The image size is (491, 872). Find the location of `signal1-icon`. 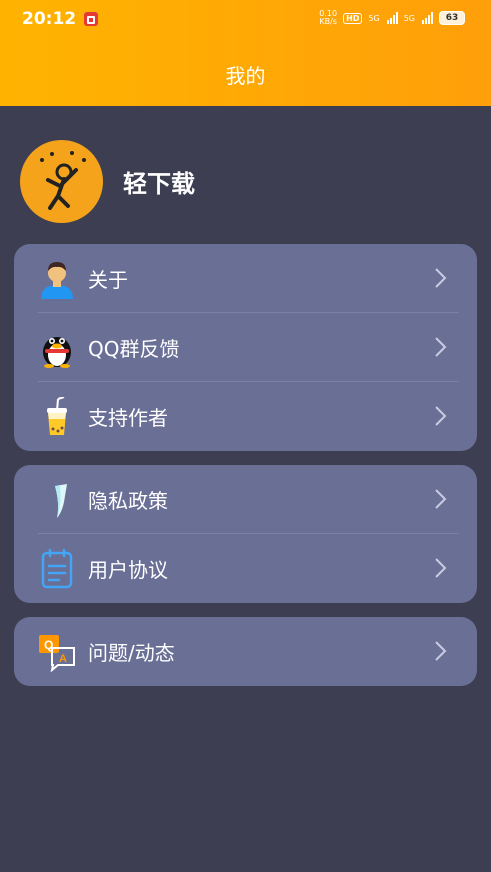

signal1-icon is located at coordinates (392, 18).